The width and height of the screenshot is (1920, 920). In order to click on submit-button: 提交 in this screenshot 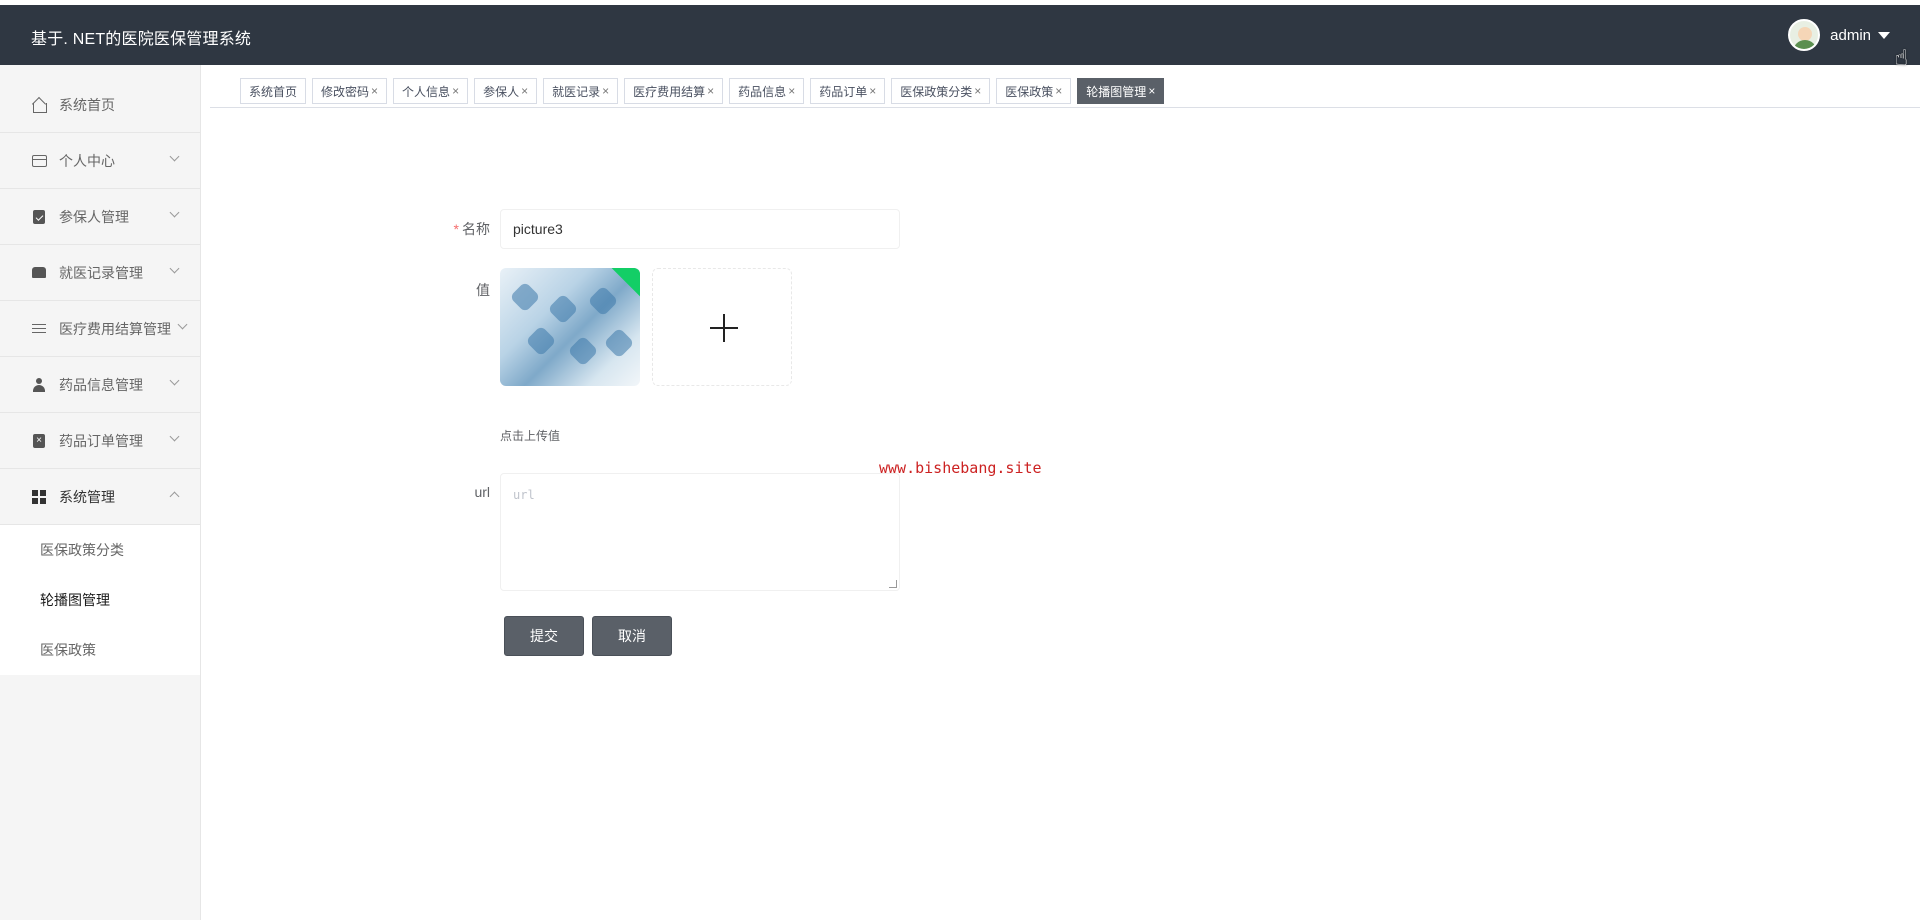, I will do `click(544, 636)`.